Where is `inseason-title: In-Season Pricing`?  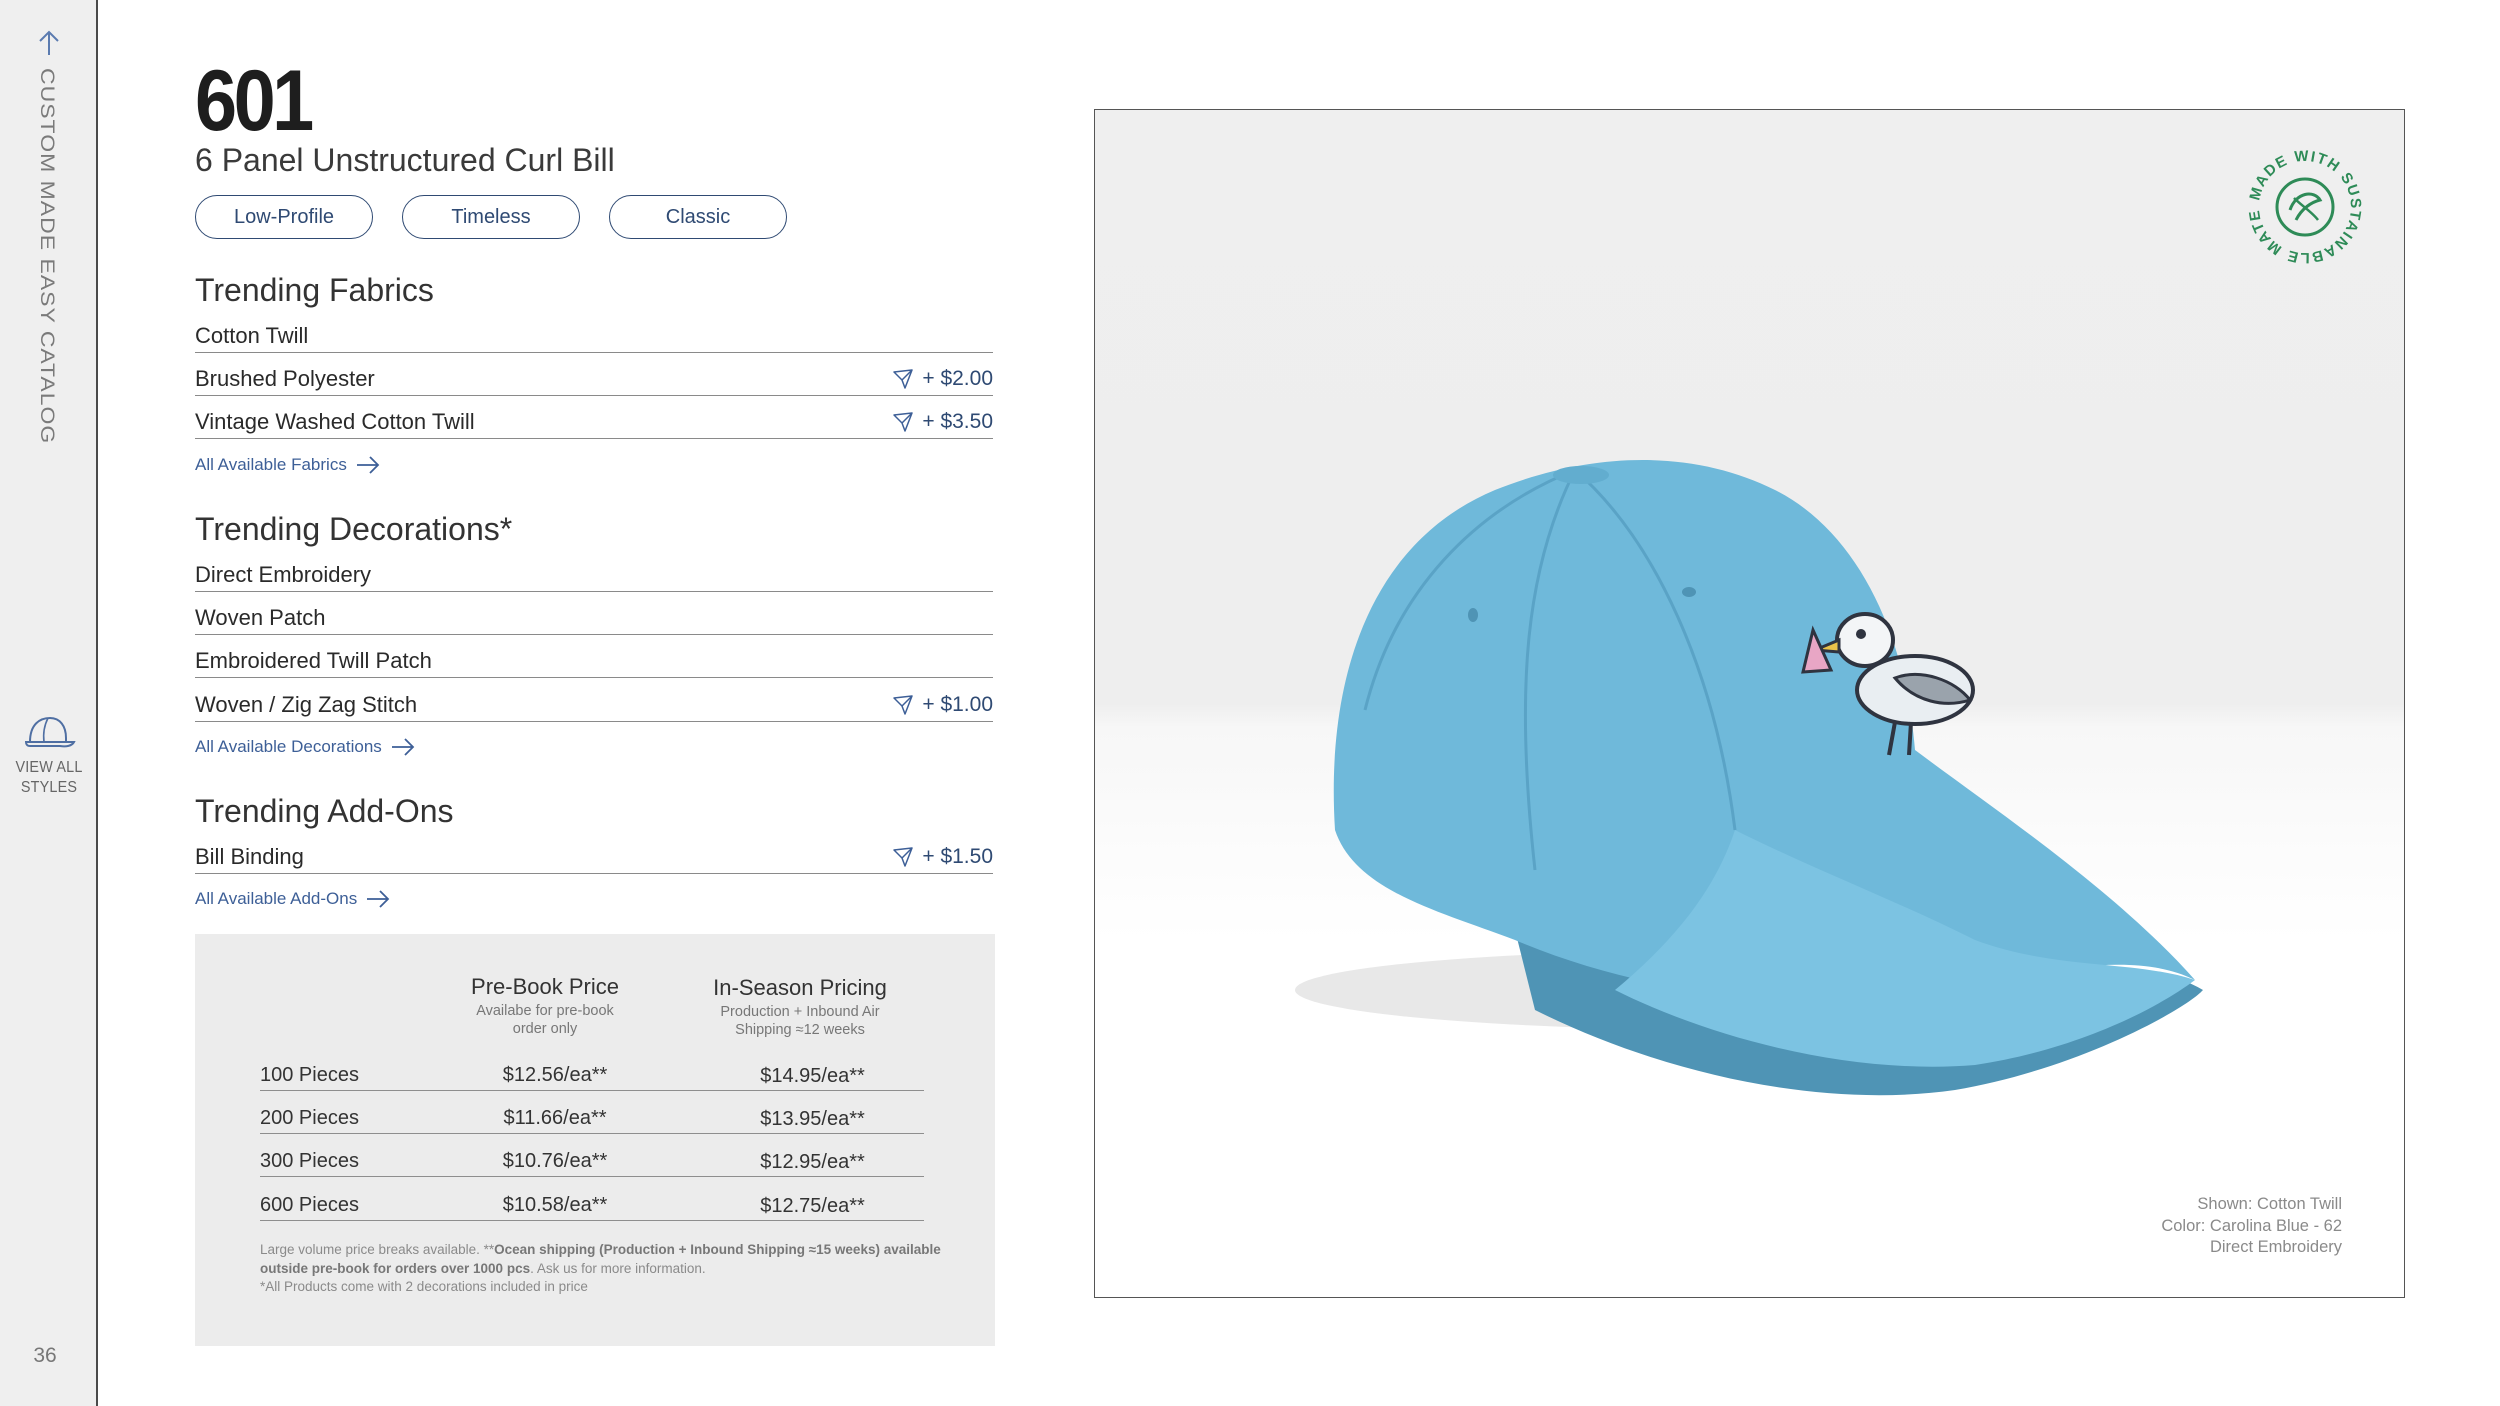
inseason-title: In-Season Pricing is located at coordinates (800, 987).